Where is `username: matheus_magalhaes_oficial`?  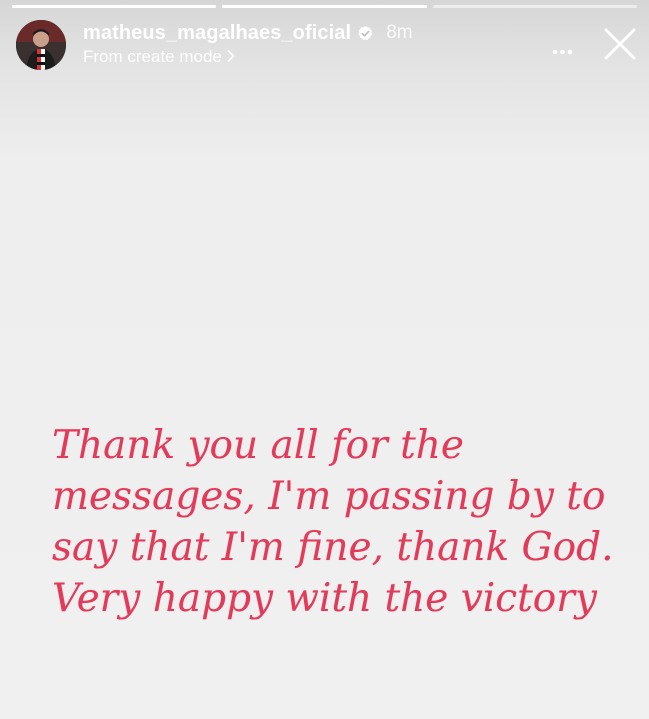 username: matheus_magalhaes_oficial is located at coordinates (217, 33).